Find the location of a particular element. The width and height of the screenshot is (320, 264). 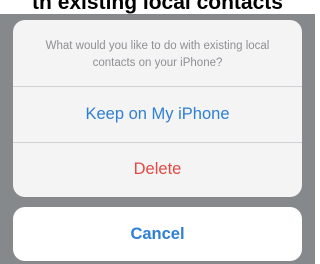

cropped-heading: th existing local contacts is located at coordinates (157, 7).